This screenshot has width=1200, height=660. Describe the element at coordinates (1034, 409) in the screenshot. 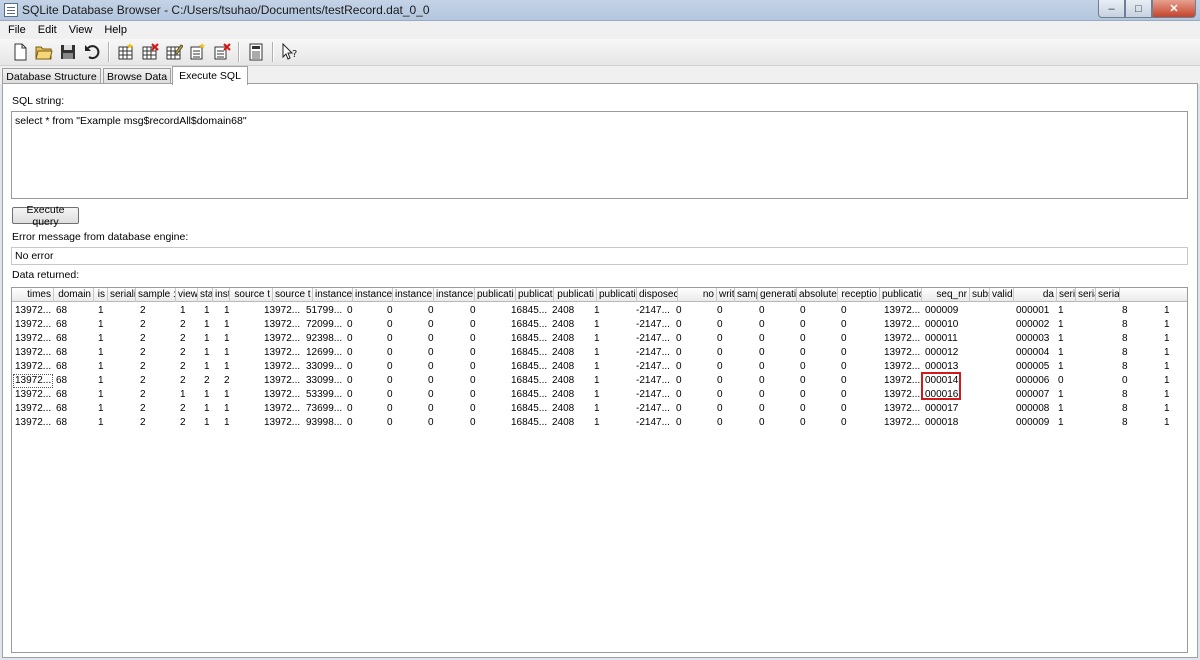

I see `table-cell: 000008` at that location.